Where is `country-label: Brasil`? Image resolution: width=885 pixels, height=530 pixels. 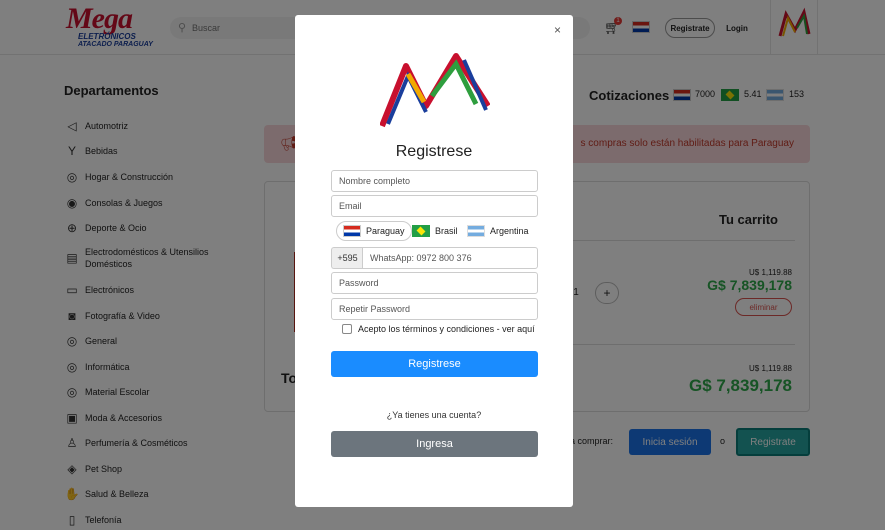
country-label: Brasil is located at coordinates (446, 231).